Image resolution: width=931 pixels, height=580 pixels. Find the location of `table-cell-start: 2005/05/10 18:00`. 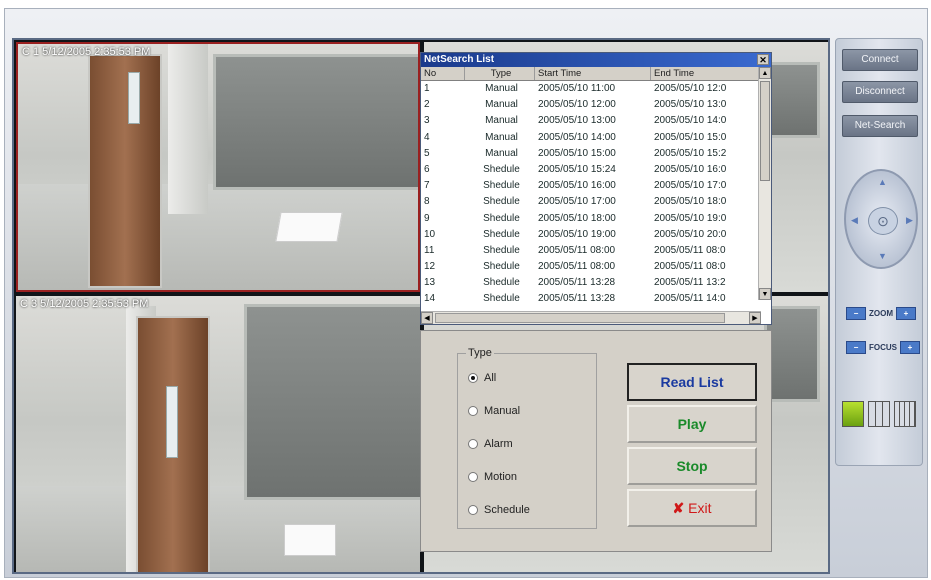

table-cell-start: 2005/05/10 18:00 is located at coordinates (577, 218).